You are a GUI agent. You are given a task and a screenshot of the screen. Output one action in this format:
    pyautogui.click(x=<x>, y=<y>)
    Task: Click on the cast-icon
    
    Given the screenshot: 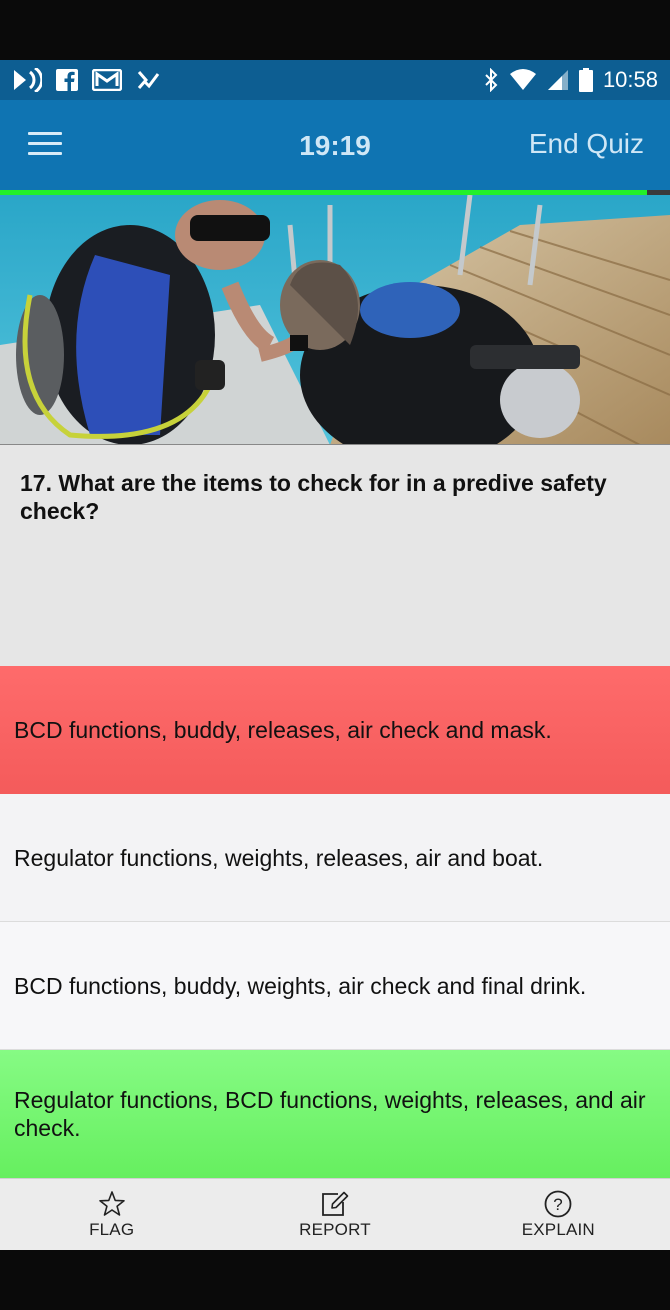 What is the action you would take?
    pyautogui.click(x=27, y=80)
    